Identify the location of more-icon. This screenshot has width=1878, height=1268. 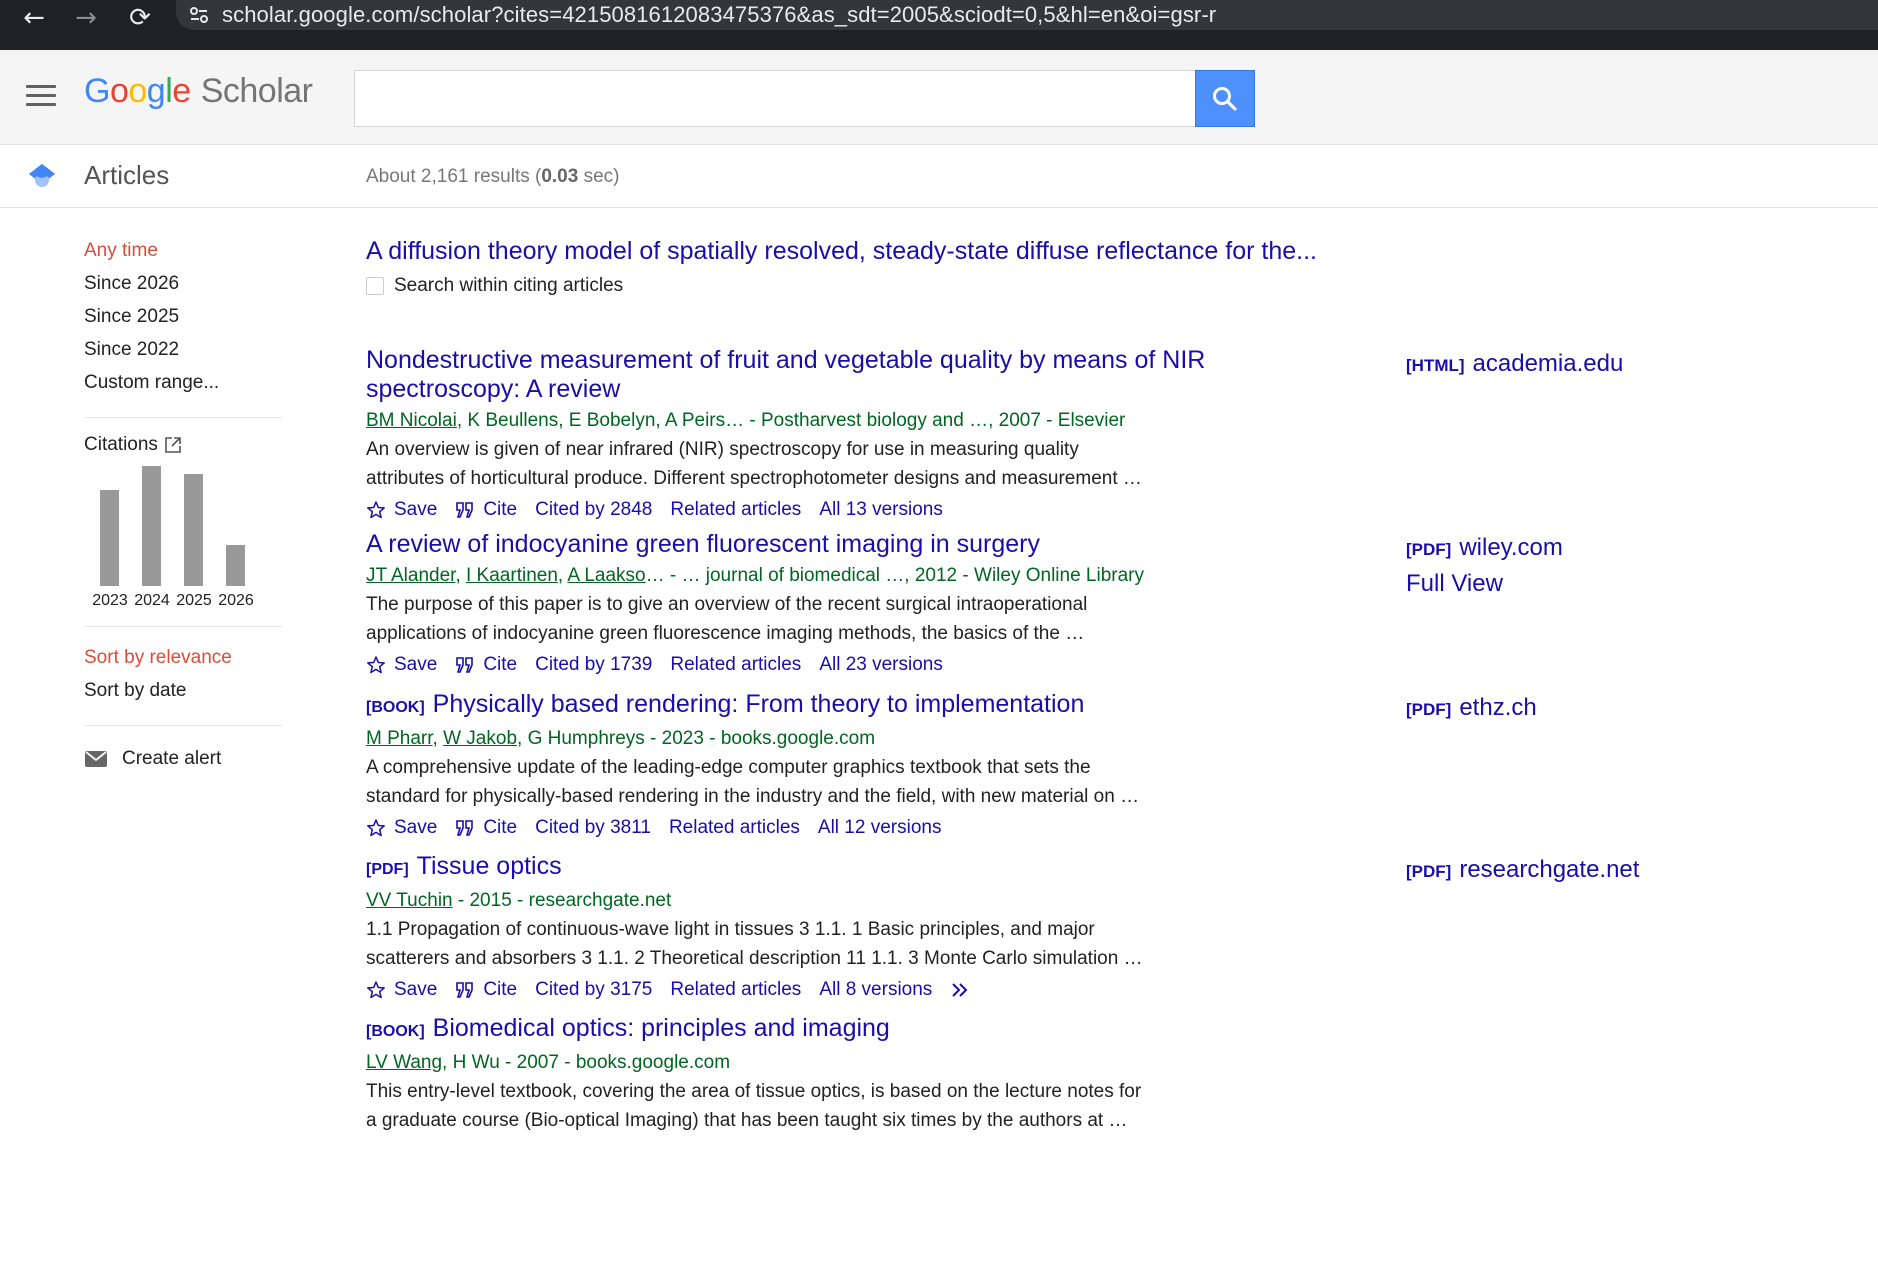
(960, 990).